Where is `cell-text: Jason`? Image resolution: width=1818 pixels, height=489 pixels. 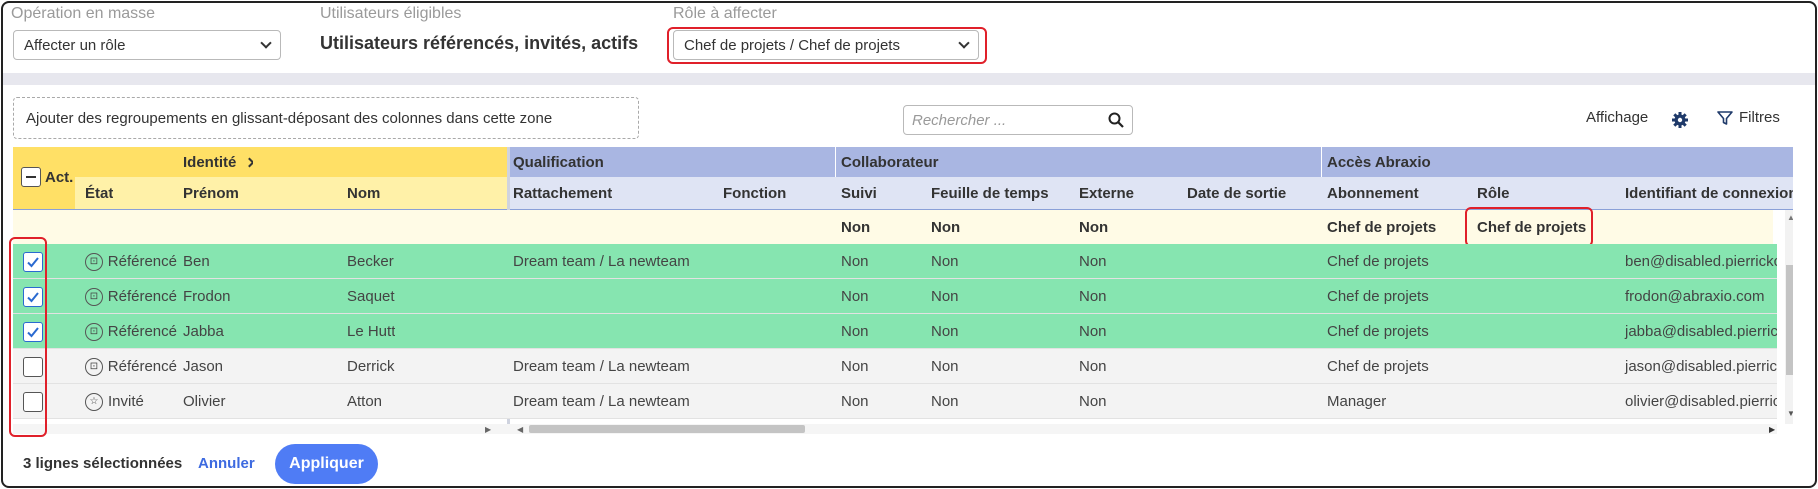
cell-text: Jason is located at coordinates (203, 366).